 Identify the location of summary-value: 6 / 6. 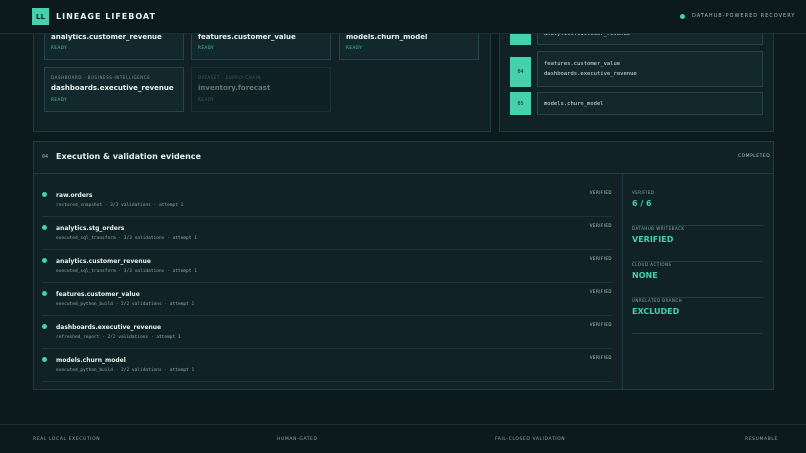
(642, 203).